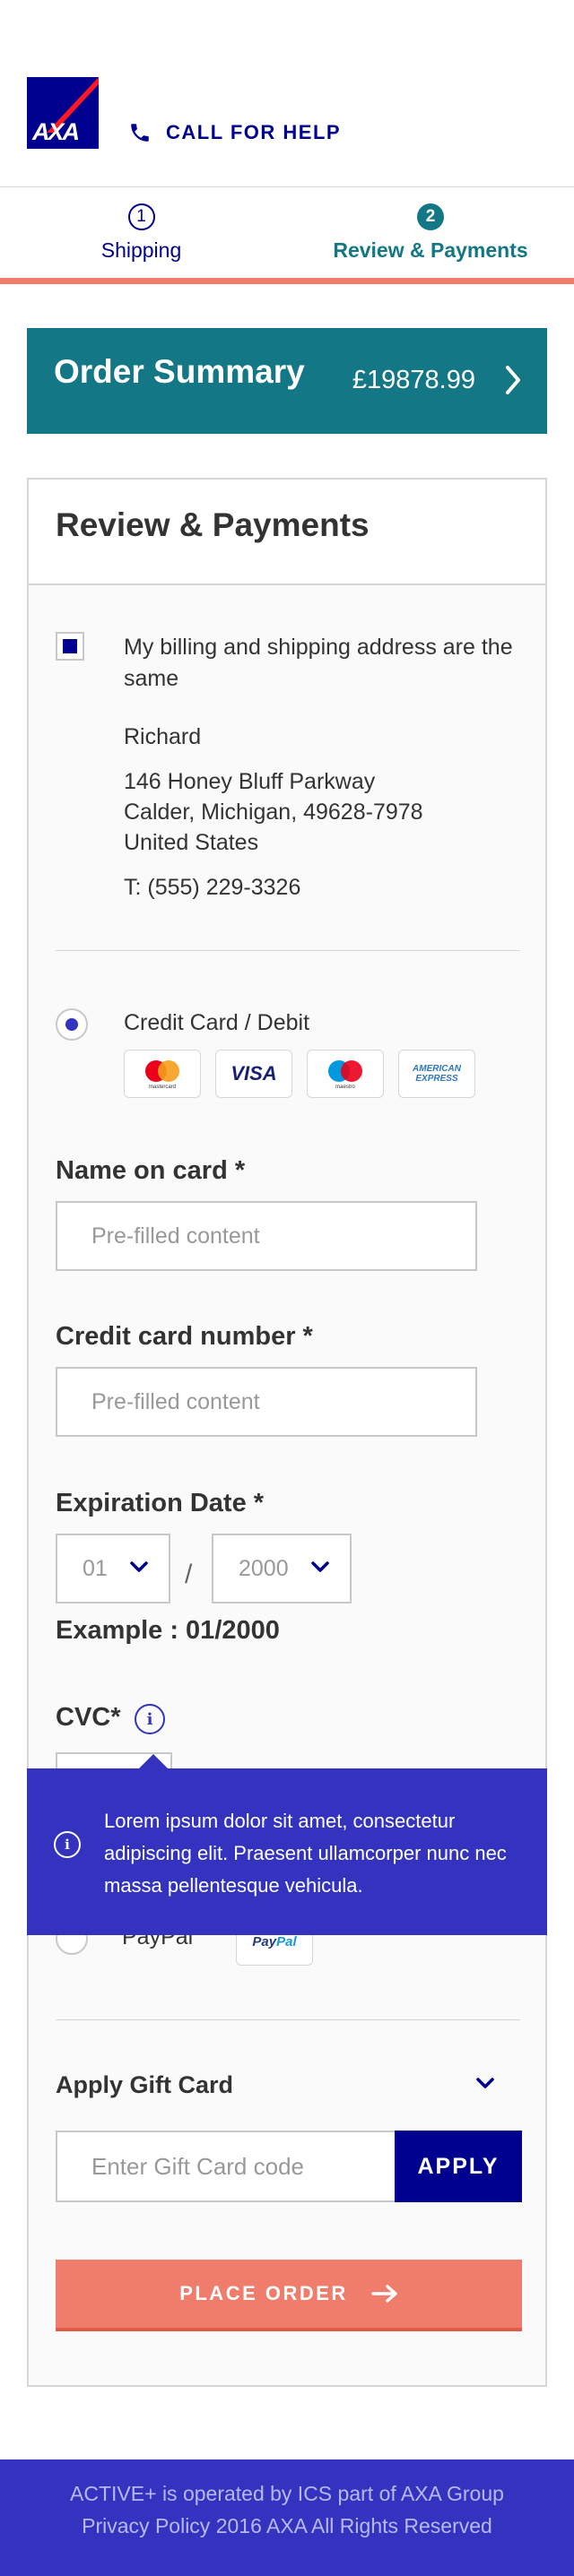 The image size is (574, 2576). I want to click on address-street: 146 Honey Bluff Parkway, so click(250, 781).